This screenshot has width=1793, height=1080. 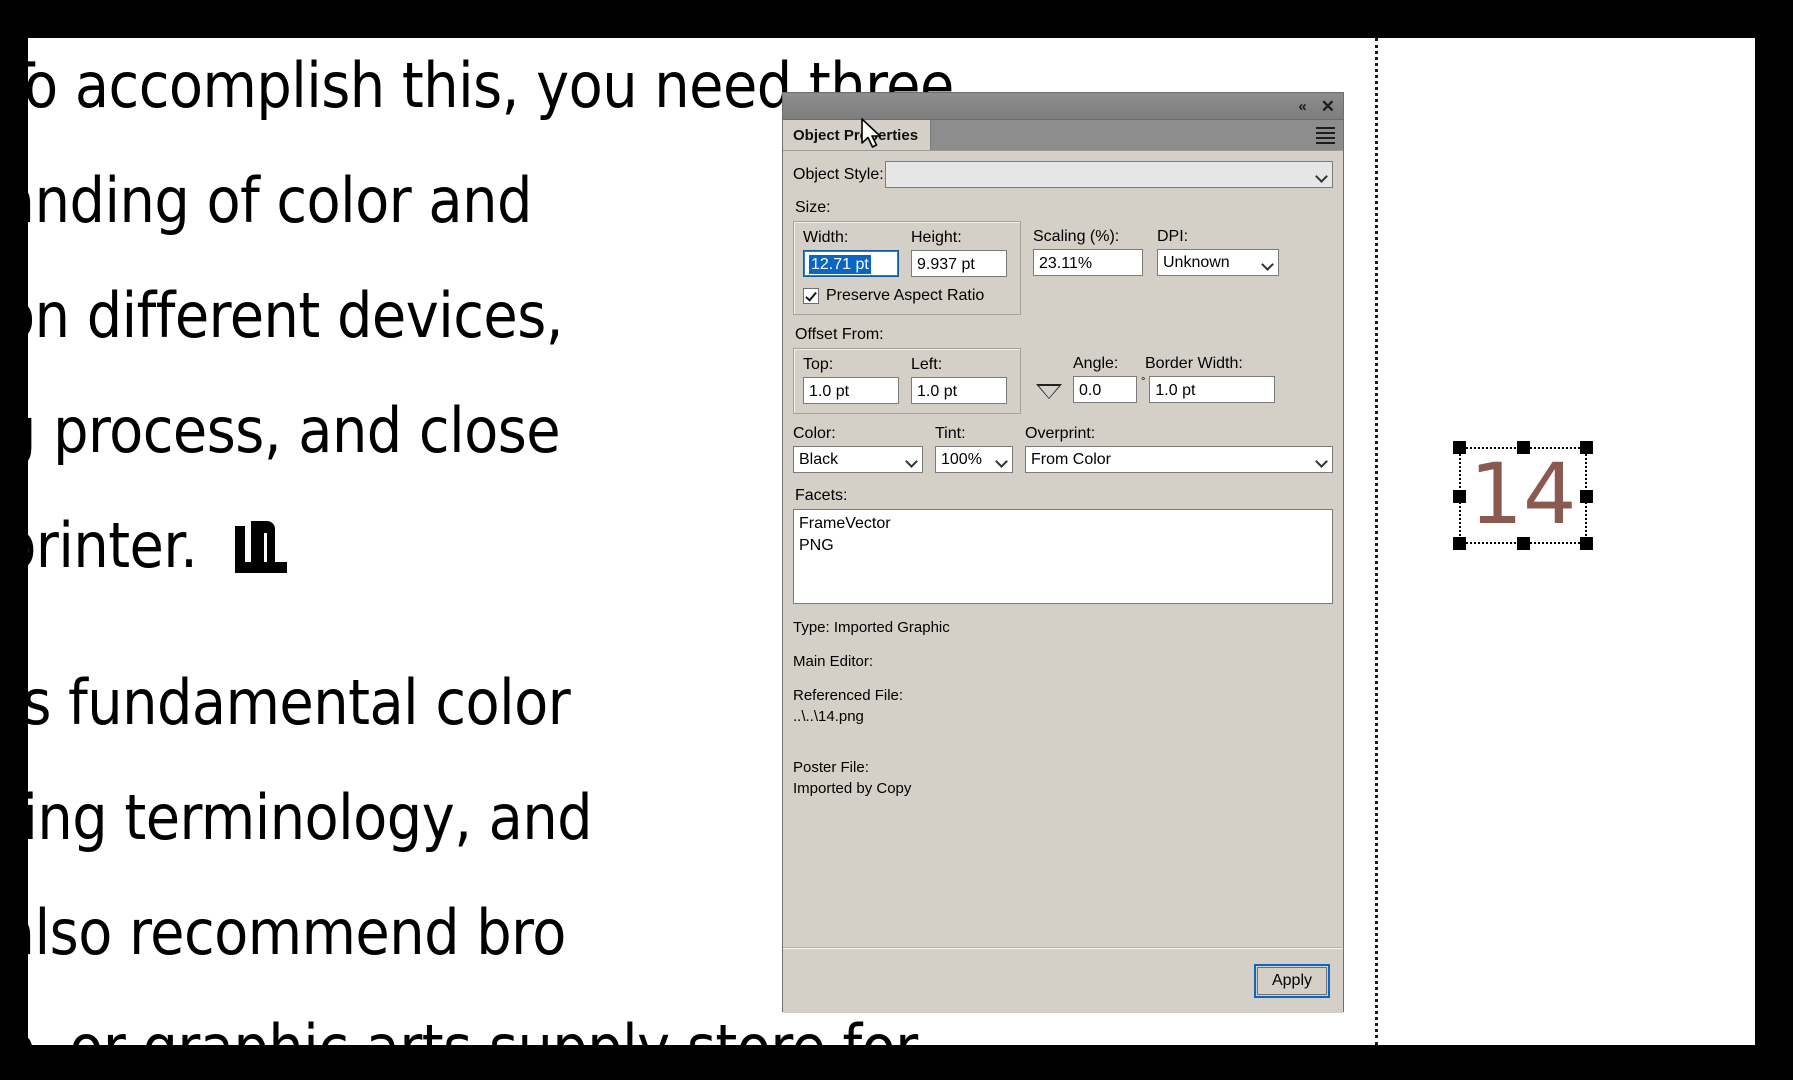 What do you see at coordinates (1325, 135) in the screenshot?
I see `hamburger-menu-icon` at bounding box center [1325, 135].